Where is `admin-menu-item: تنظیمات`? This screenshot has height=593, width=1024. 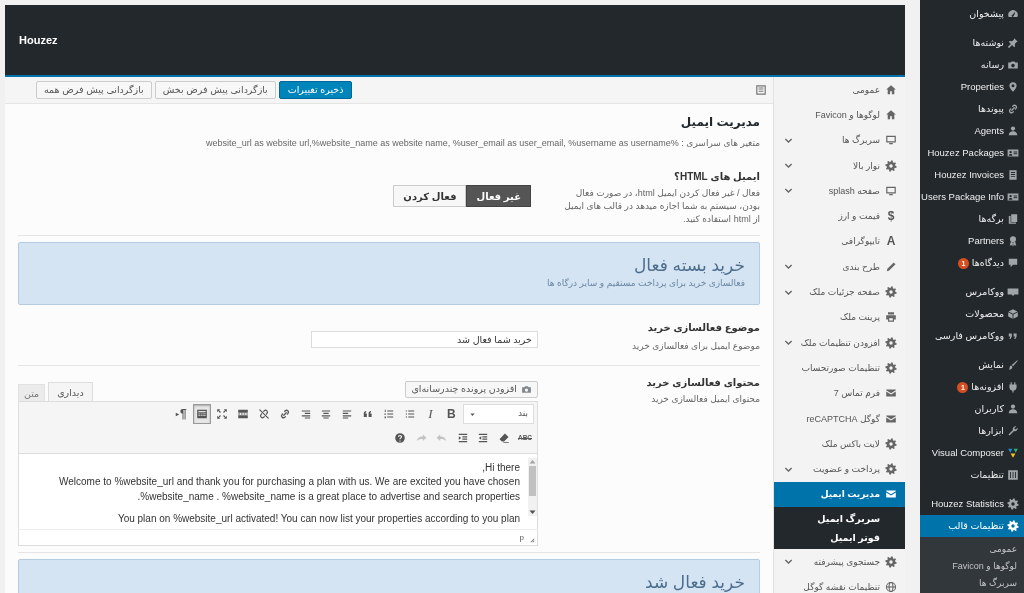 admin-menu-item: تنظیمات is located at coordinates (972, 475).